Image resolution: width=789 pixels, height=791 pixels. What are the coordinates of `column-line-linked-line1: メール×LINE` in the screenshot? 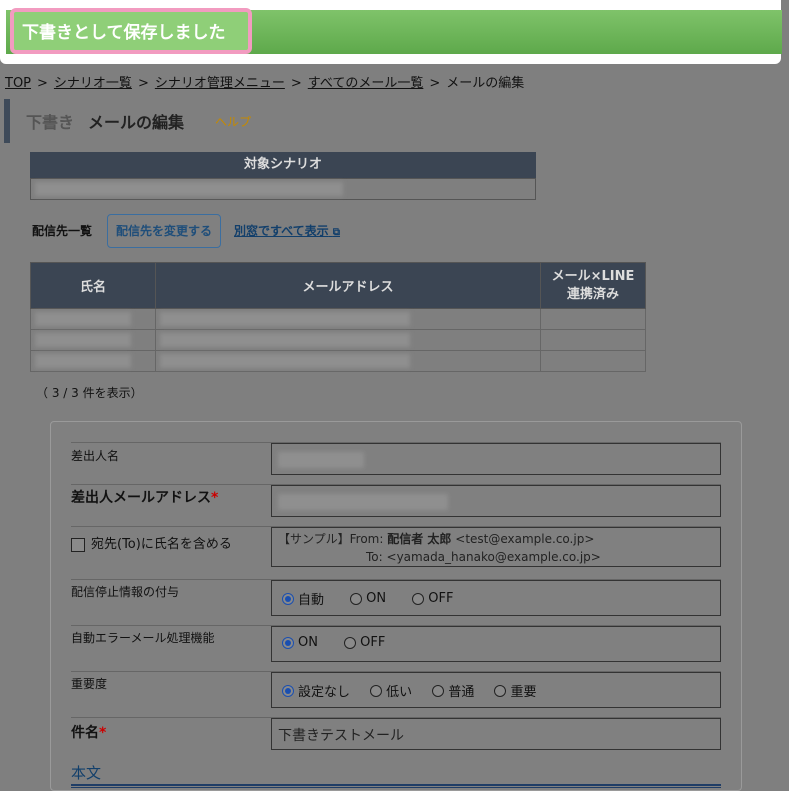 It's located at (593, 276).